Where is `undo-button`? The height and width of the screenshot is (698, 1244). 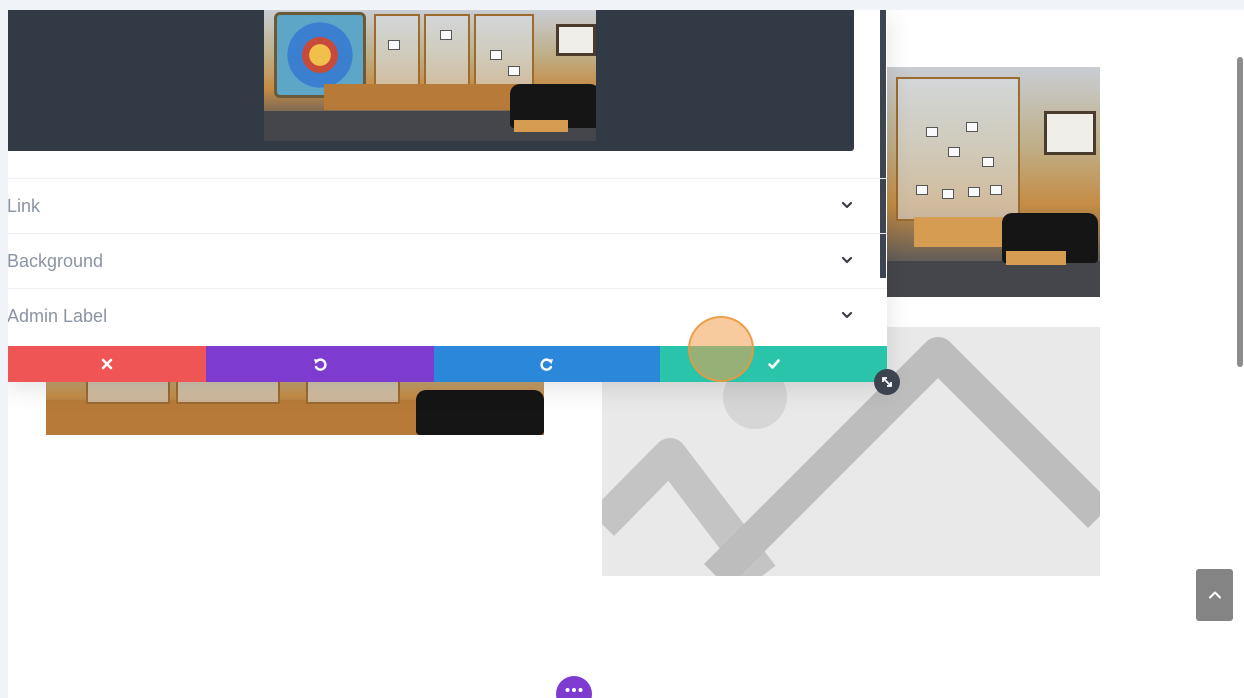 undo-button is located at coordinates (320, 364).